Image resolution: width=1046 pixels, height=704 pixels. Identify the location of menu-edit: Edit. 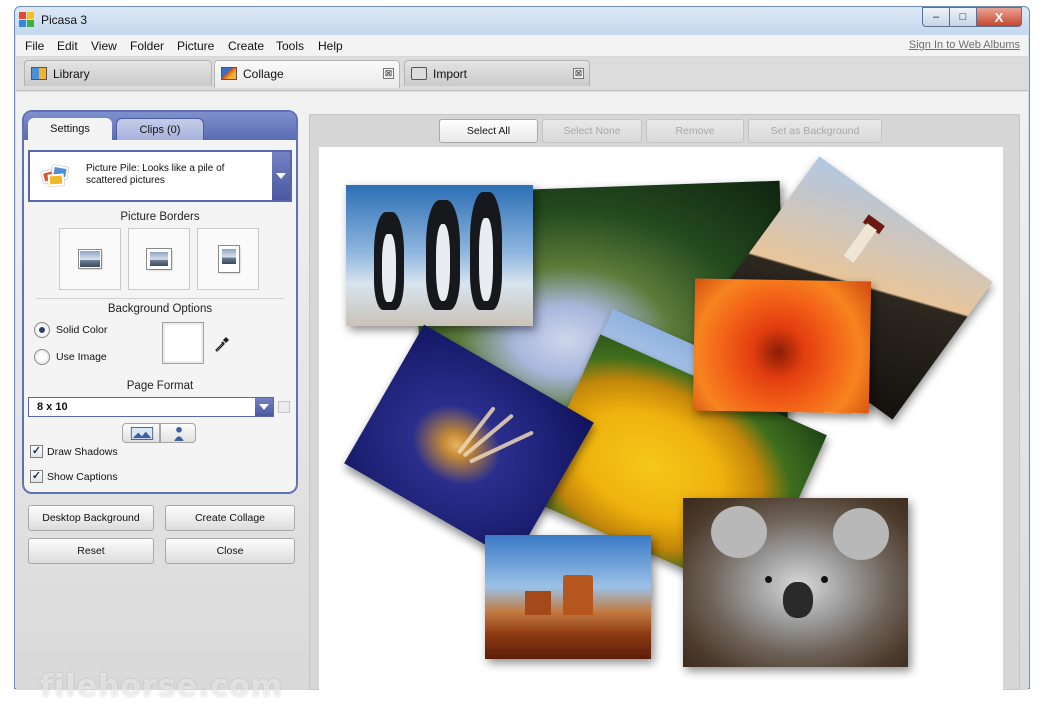
(67, 46).